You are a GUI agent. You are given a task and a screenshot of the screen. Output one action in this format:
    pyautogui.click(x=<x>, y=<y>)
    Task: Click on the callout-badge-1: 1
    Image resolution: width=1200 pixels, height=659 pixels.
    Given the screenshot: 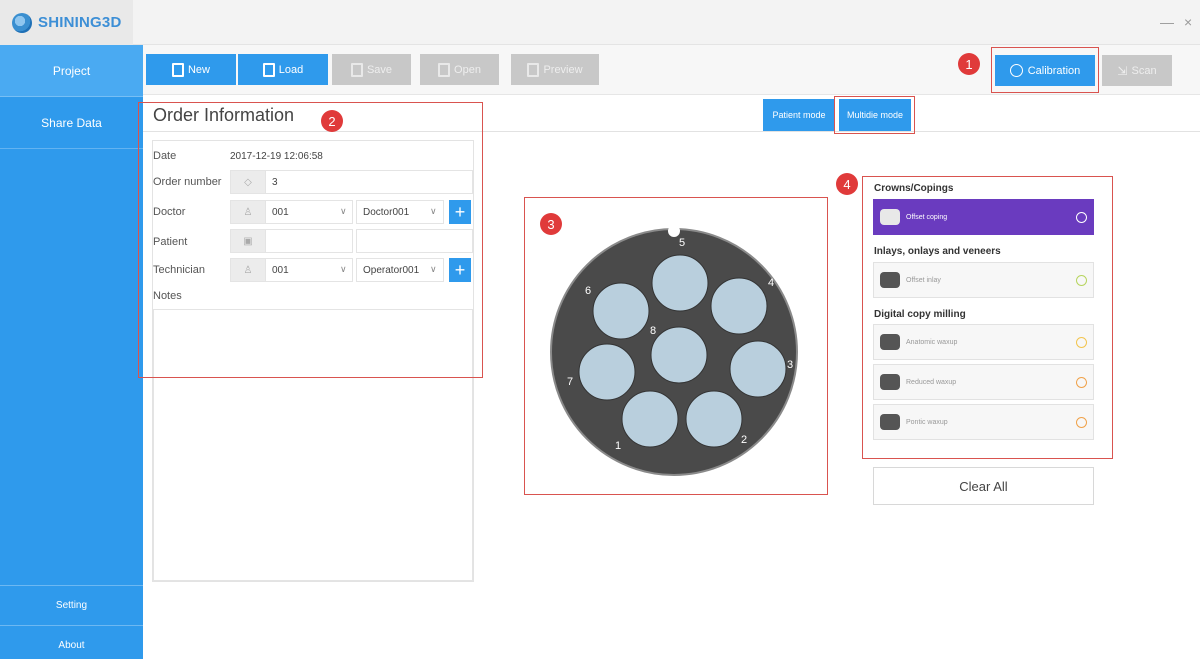 What is the action you would take?
    pyautogui.click(x=969, y=64)
    